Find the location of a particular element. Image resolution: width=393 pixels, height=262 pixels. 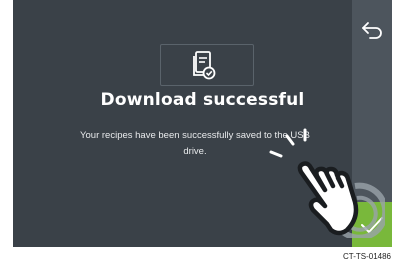

back-button is located at coordinates (372, 30).